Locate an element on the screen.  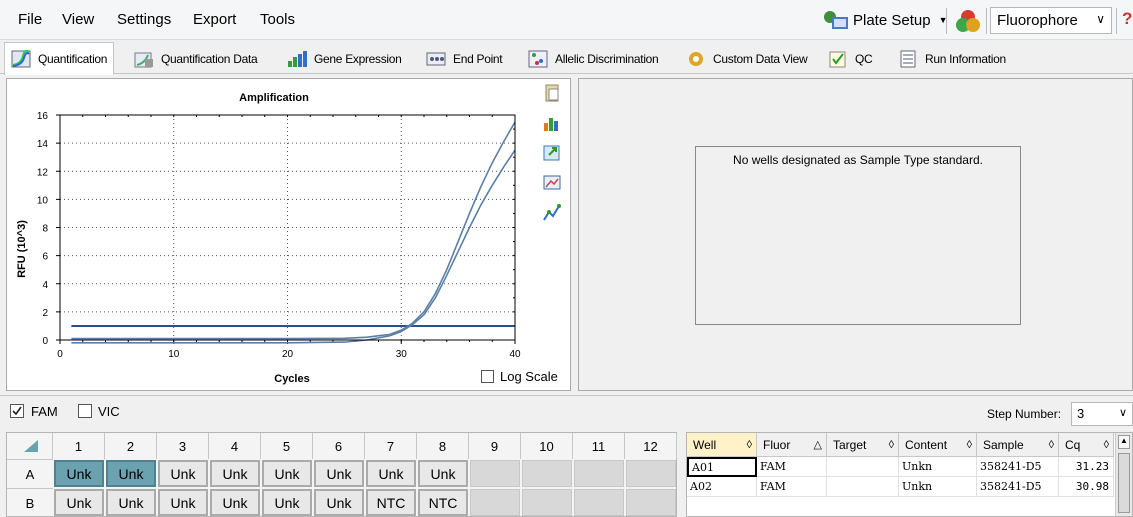
column-header-label: Sample is located at coordinates (1003, 444).